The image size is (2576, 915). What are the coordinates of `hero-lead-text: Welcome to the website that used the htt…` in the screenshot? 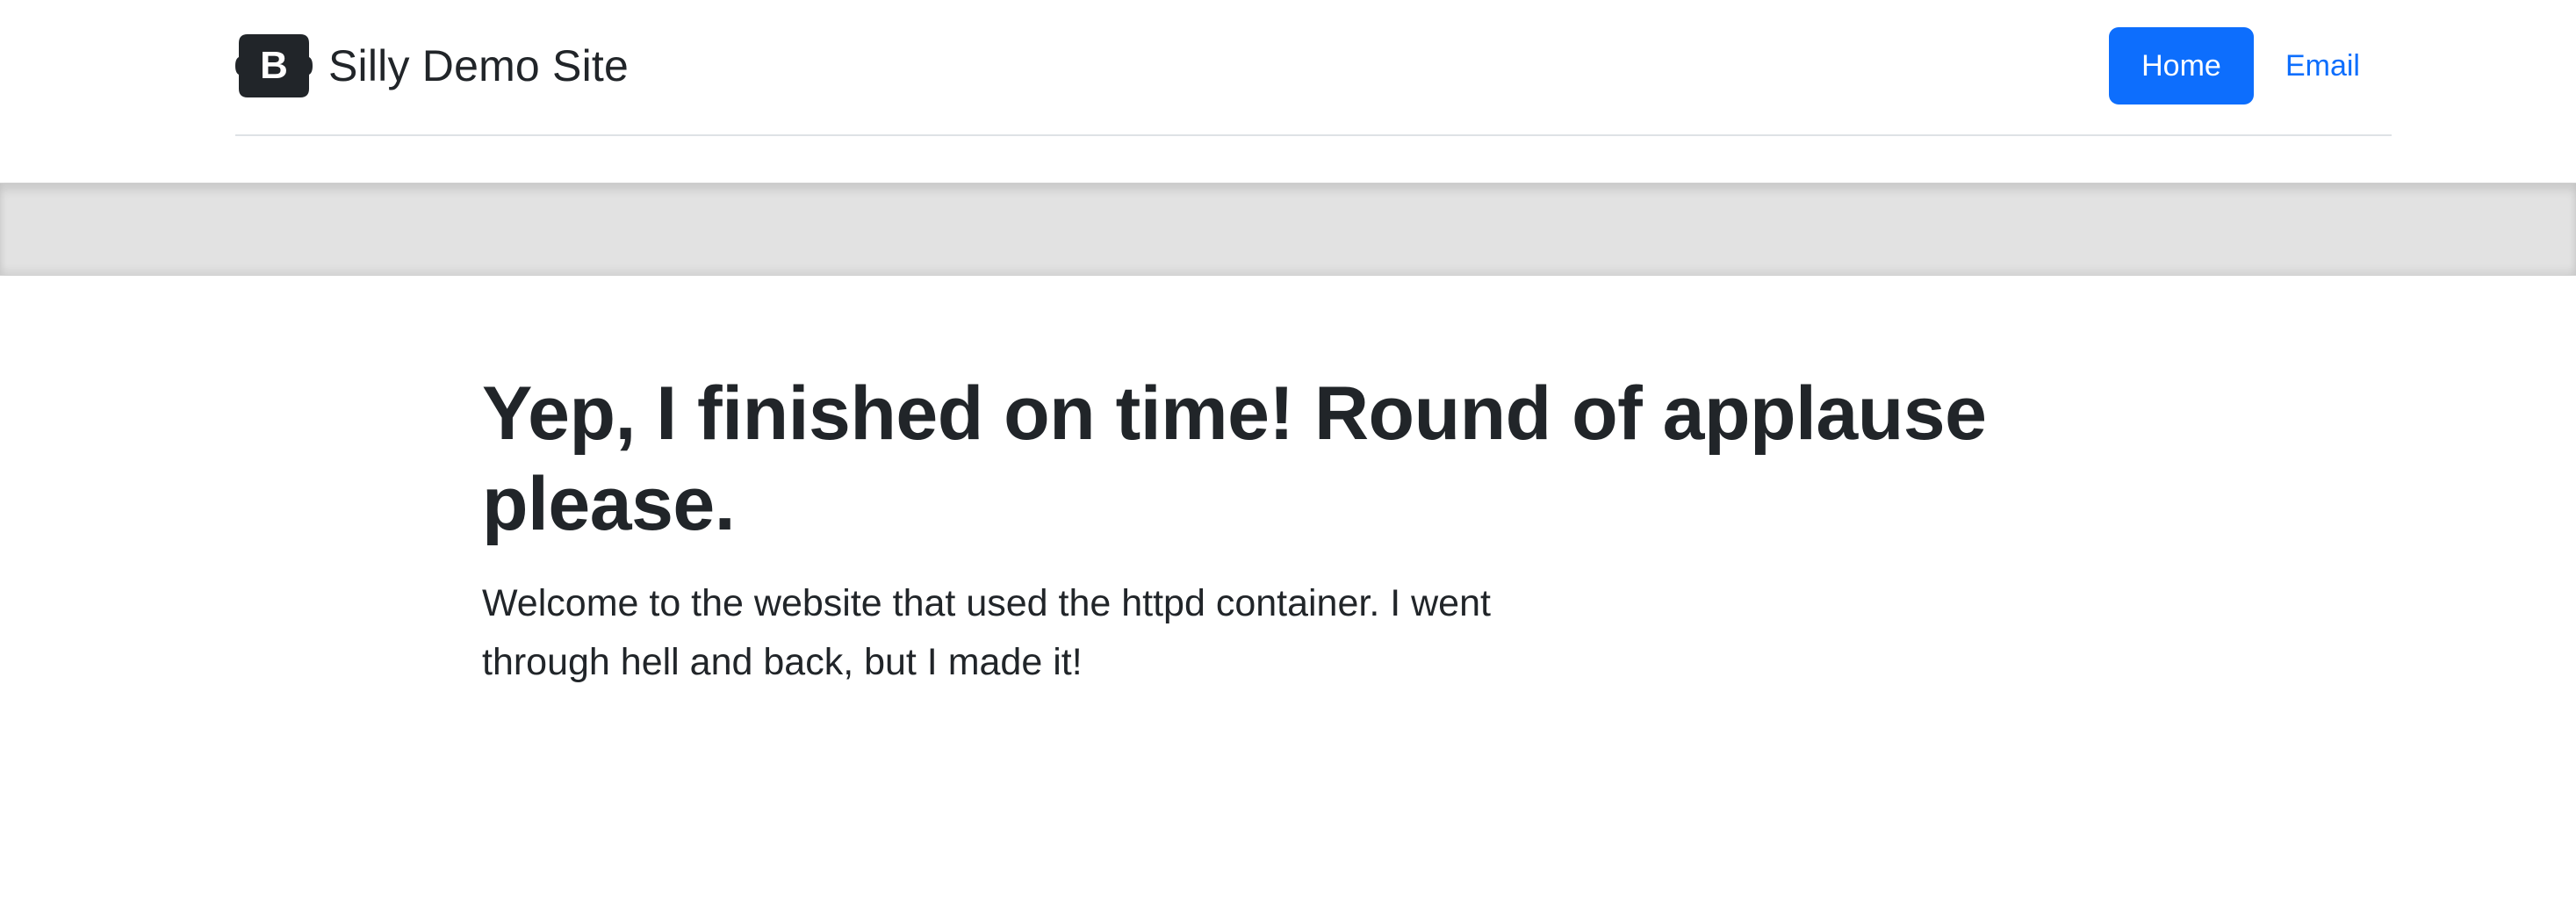 It's located at (986, 633).